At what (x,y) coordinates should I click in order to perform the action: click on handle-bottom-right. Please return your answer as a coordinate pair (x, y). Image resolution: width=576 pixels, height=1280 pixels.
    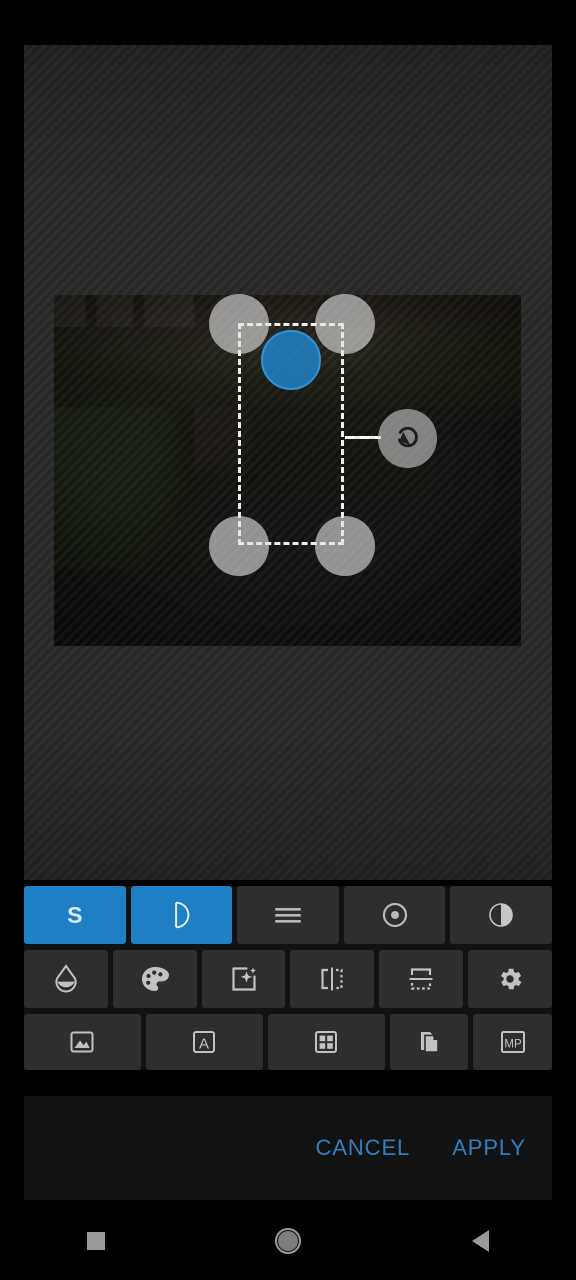
    Looking at the image, I should click on (345, 546).